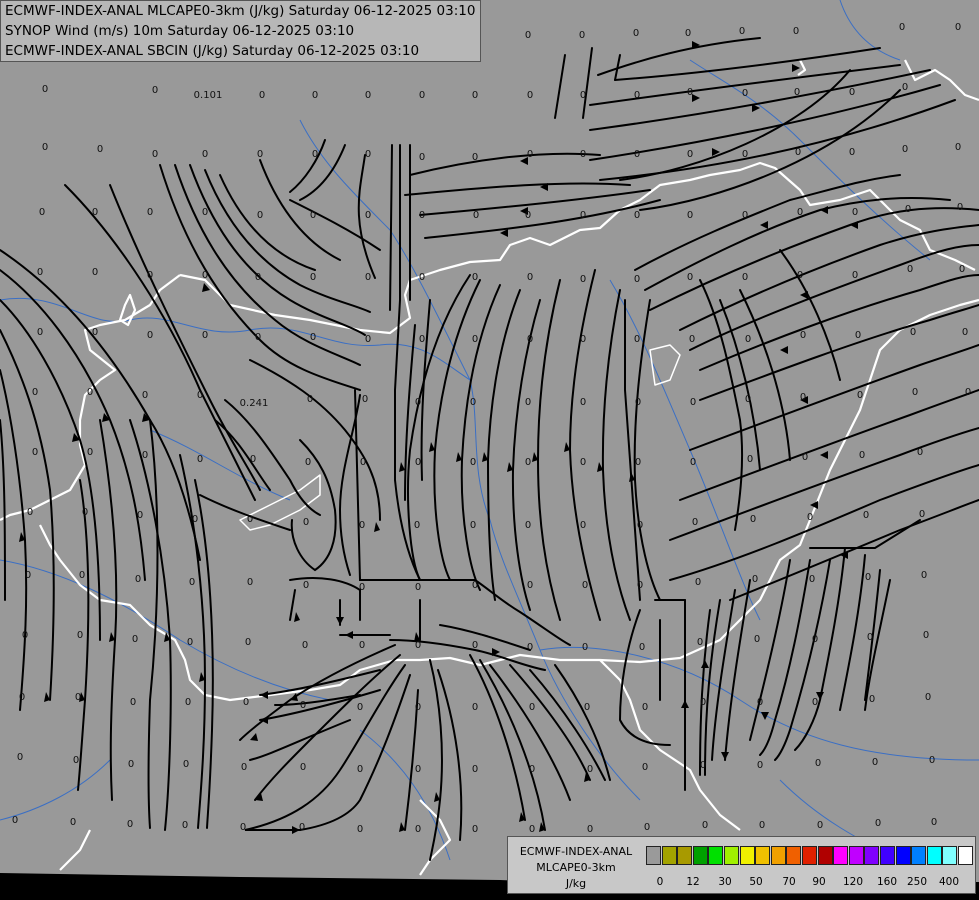  I want to click on legend-tick-label: 250, so click(917, 882).